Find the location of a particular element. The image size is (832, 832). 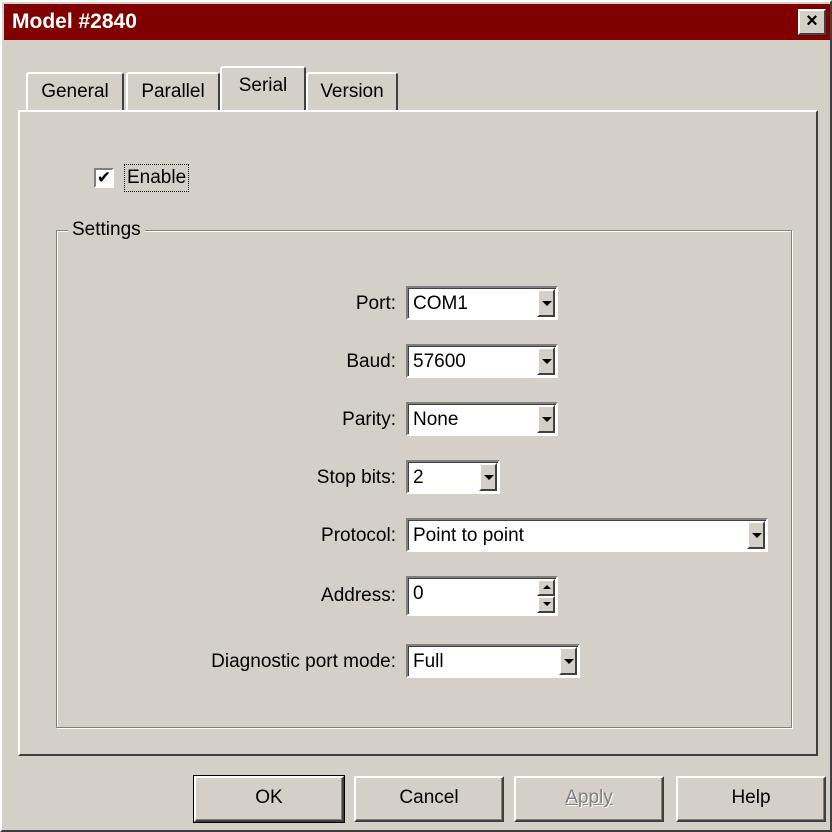

diagnostic-port-mode-select: Full is located at coordinates (493, 661).